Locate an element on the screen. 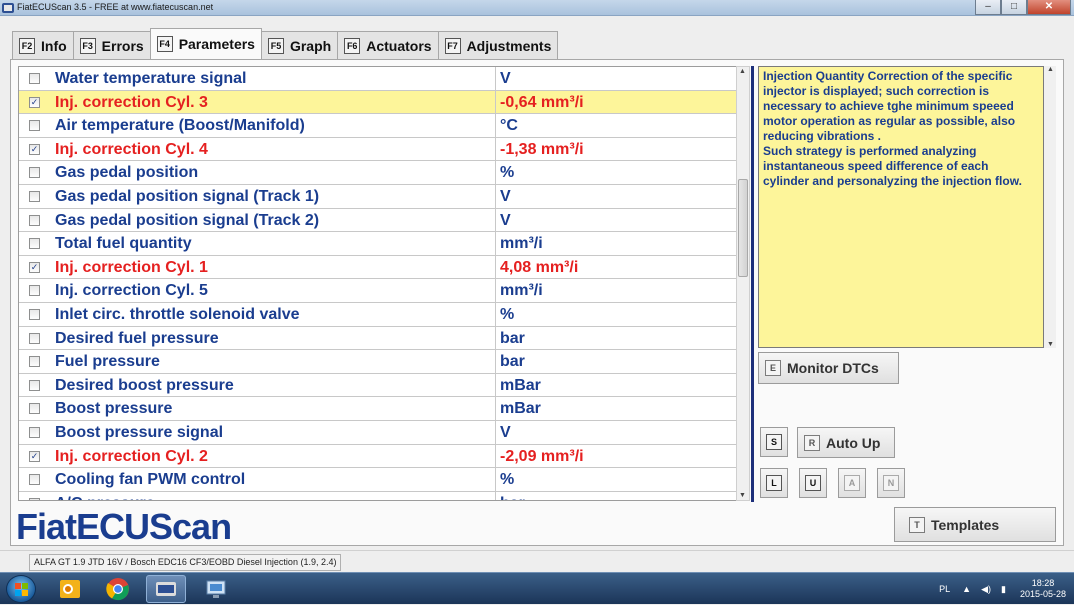  parameter-row: ✓ Inj. correction Cyl. 3 -0,64 mm³/i is located at coordinates (378, 102).